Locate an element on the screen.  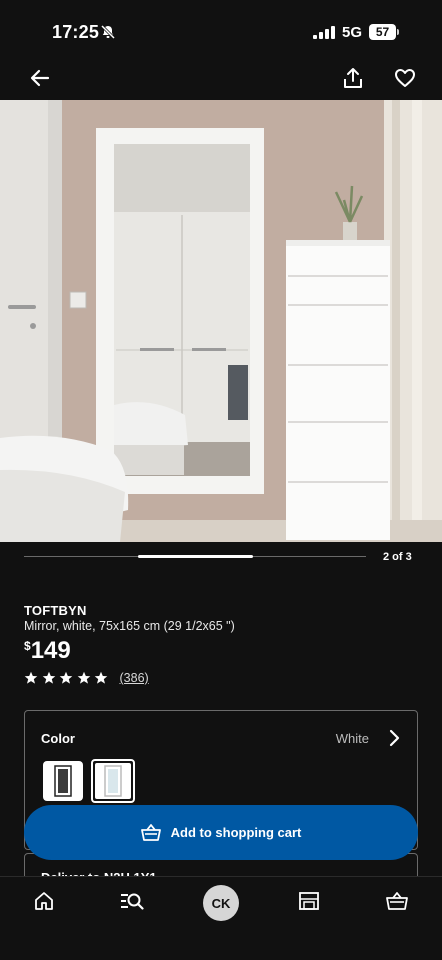
share-icon is located at coordinates (353, 78).